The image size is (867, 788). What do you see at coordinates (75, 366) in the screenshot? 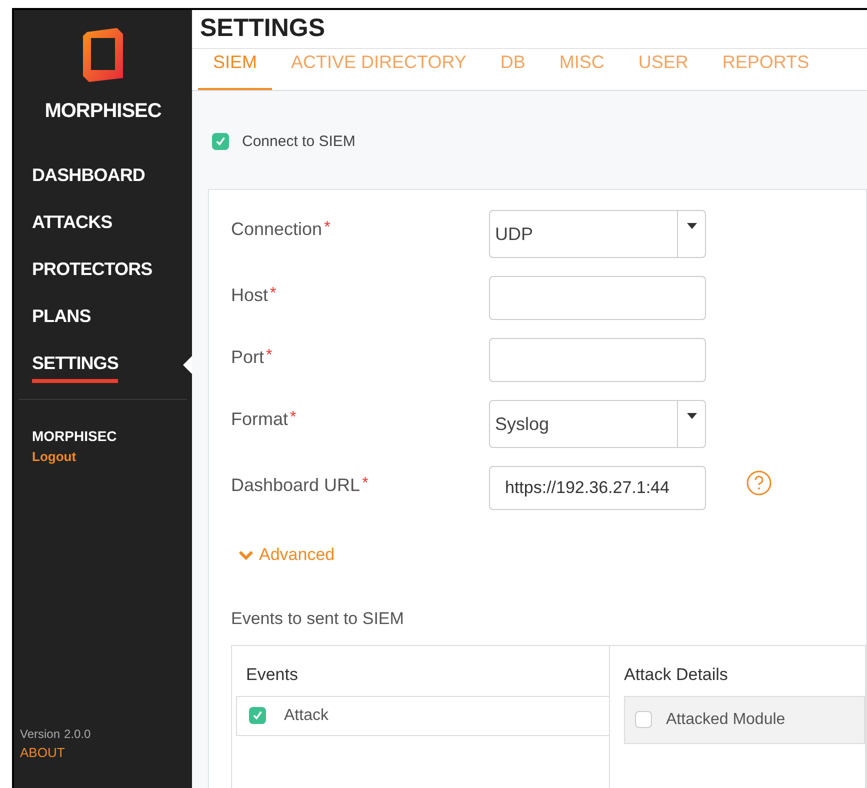
I see `nav-item: SETTINGS` at bounding box center [75, 366].